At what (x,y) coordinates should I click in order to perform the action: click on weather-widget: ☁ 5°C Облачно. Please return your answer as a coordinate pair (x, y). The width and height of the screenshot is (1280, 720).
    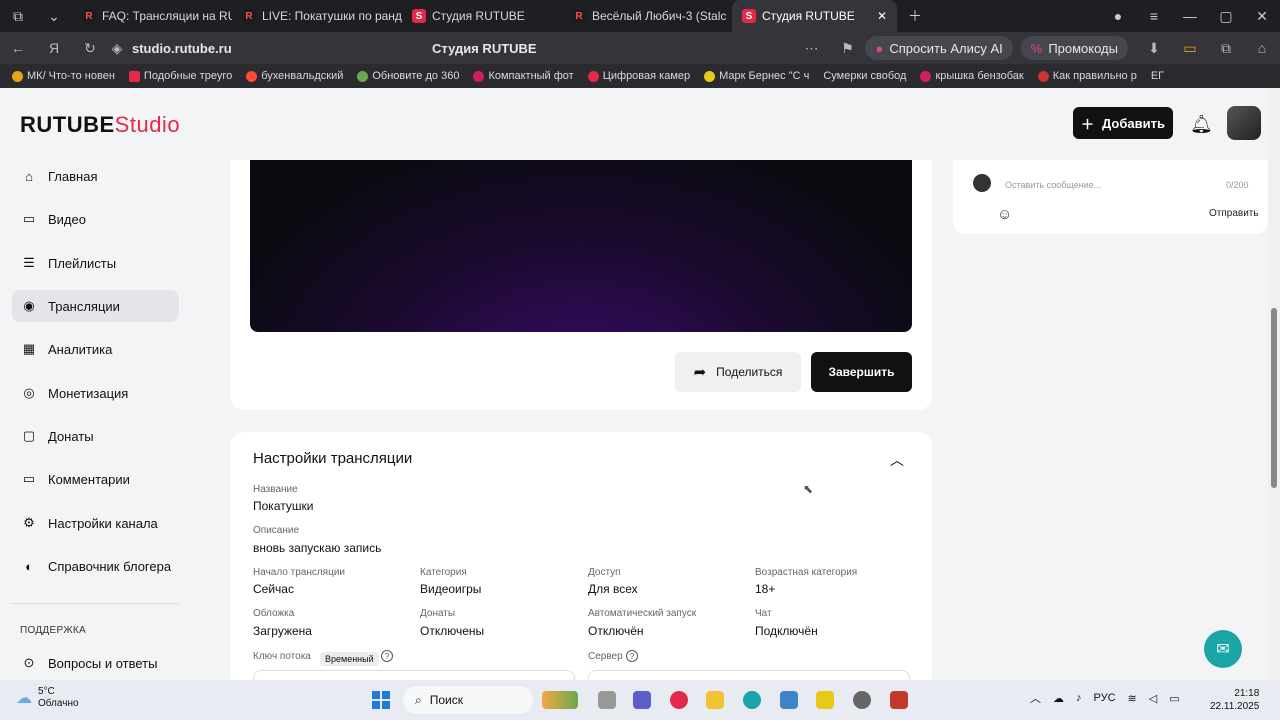
    Looking at the image, I should click on (47, 698).